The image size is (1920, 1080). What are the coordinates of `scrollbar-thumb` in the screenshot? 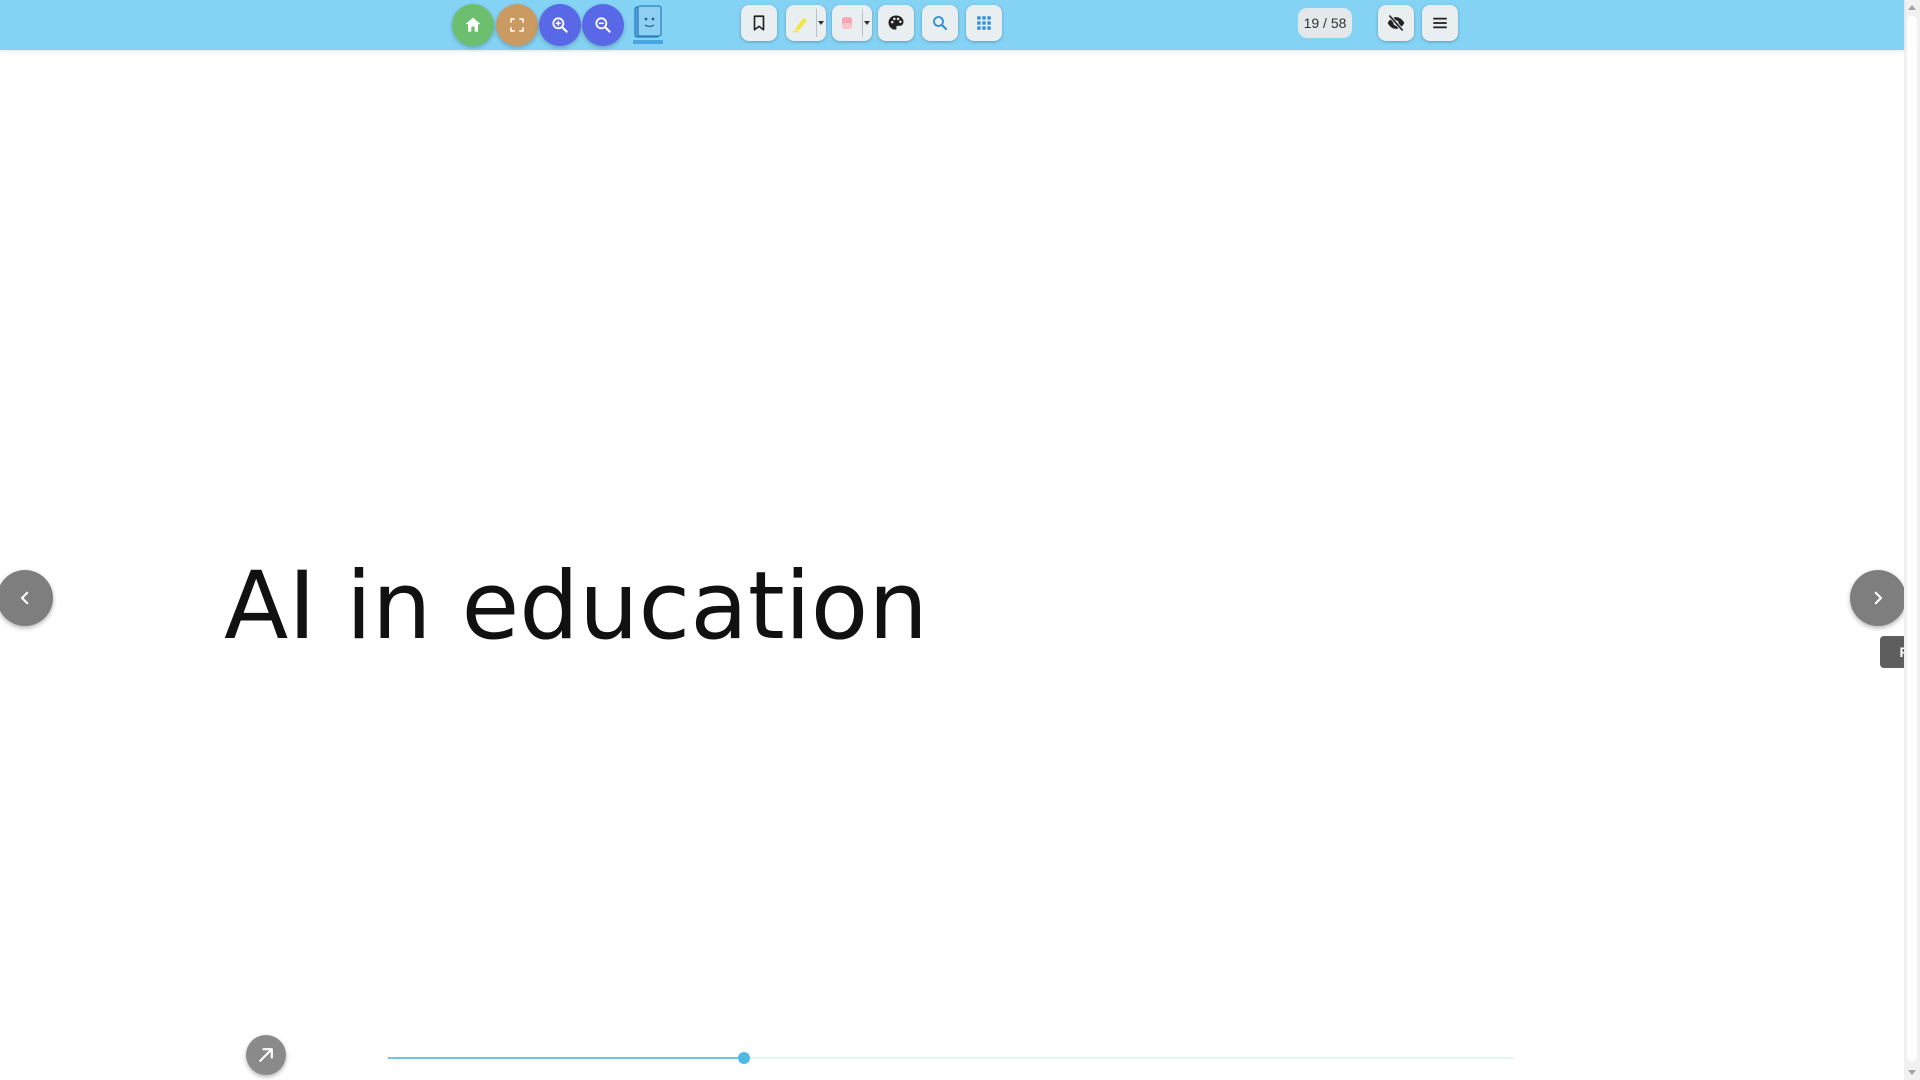 It's located at (1912, 538).